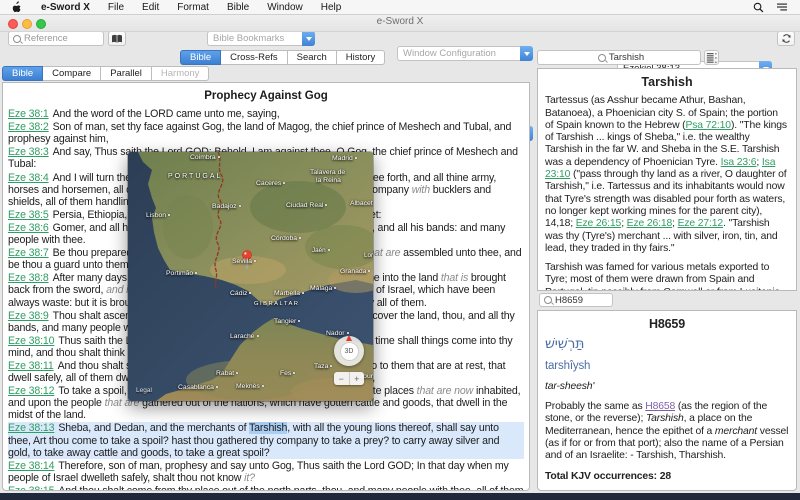 The width and height of the screenshot is (800, 500). I want to click on verse-ref-link: Eze 38:12, so click(31, 391).